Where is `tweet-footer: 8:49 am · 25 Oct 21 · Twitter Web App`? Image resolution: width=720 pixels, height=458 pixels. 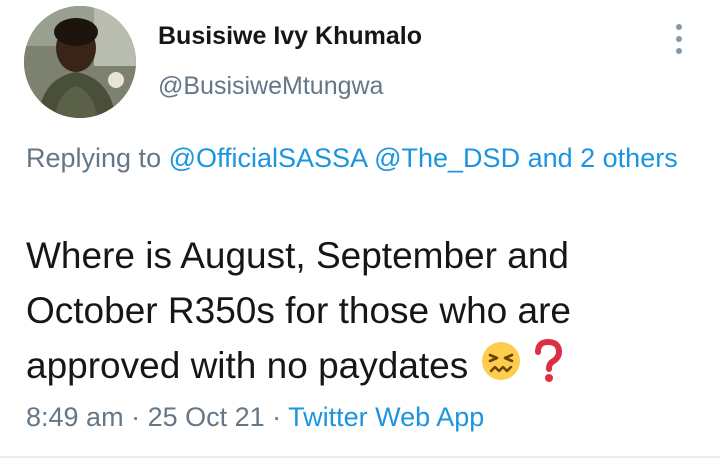 tweet-footer: 8:49 am · 25 Oct 21 · Twitter Web App is located at coordinates (255, 417).